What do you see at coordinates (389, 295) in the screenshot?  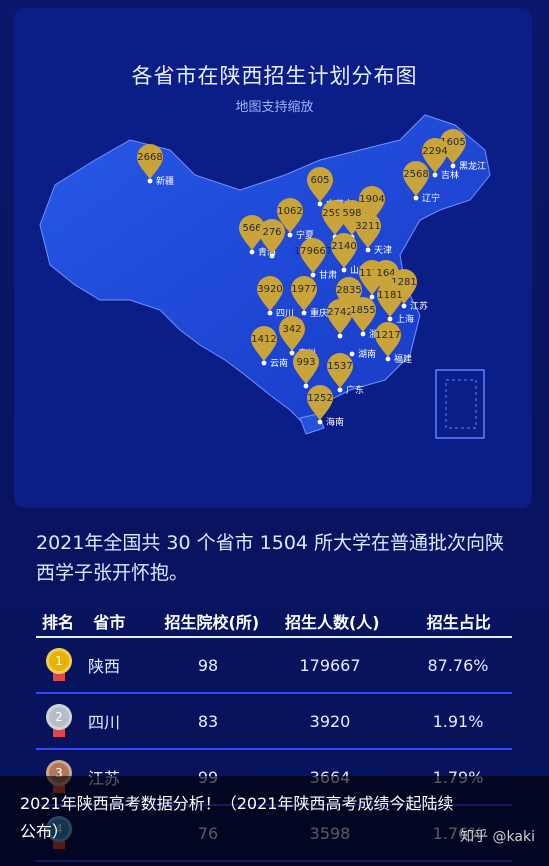 I see `map-pin-value: 1181` at bounding box center [389, 295].